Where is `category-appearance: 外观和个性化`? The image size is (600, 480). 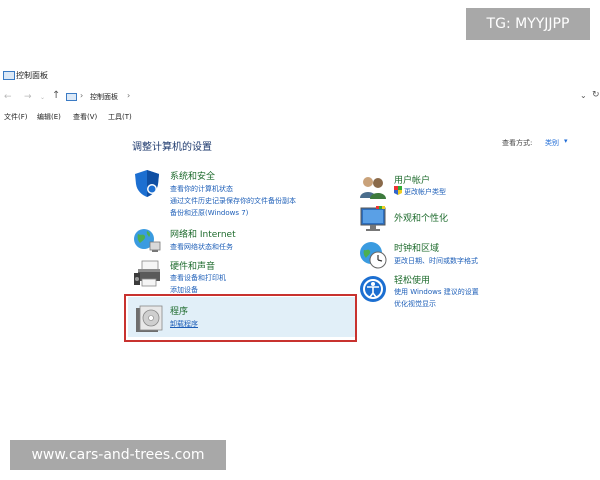 category-appearance: 外观和个性化 is located at coordinates (421, 217).